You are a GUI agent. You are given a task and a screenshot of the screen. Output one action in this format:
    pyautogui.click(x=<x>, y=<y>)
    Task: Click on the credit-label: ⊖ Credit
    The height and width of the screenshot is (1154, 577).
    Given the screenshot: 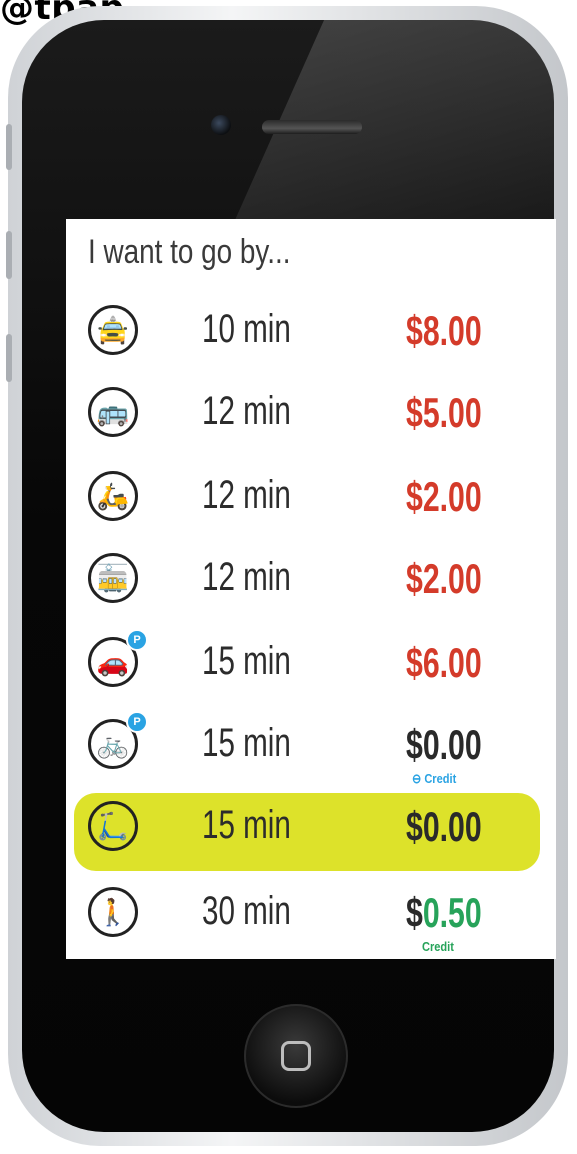 What is the action you would take?
    pyautogui.click(x=434, y=778)
    